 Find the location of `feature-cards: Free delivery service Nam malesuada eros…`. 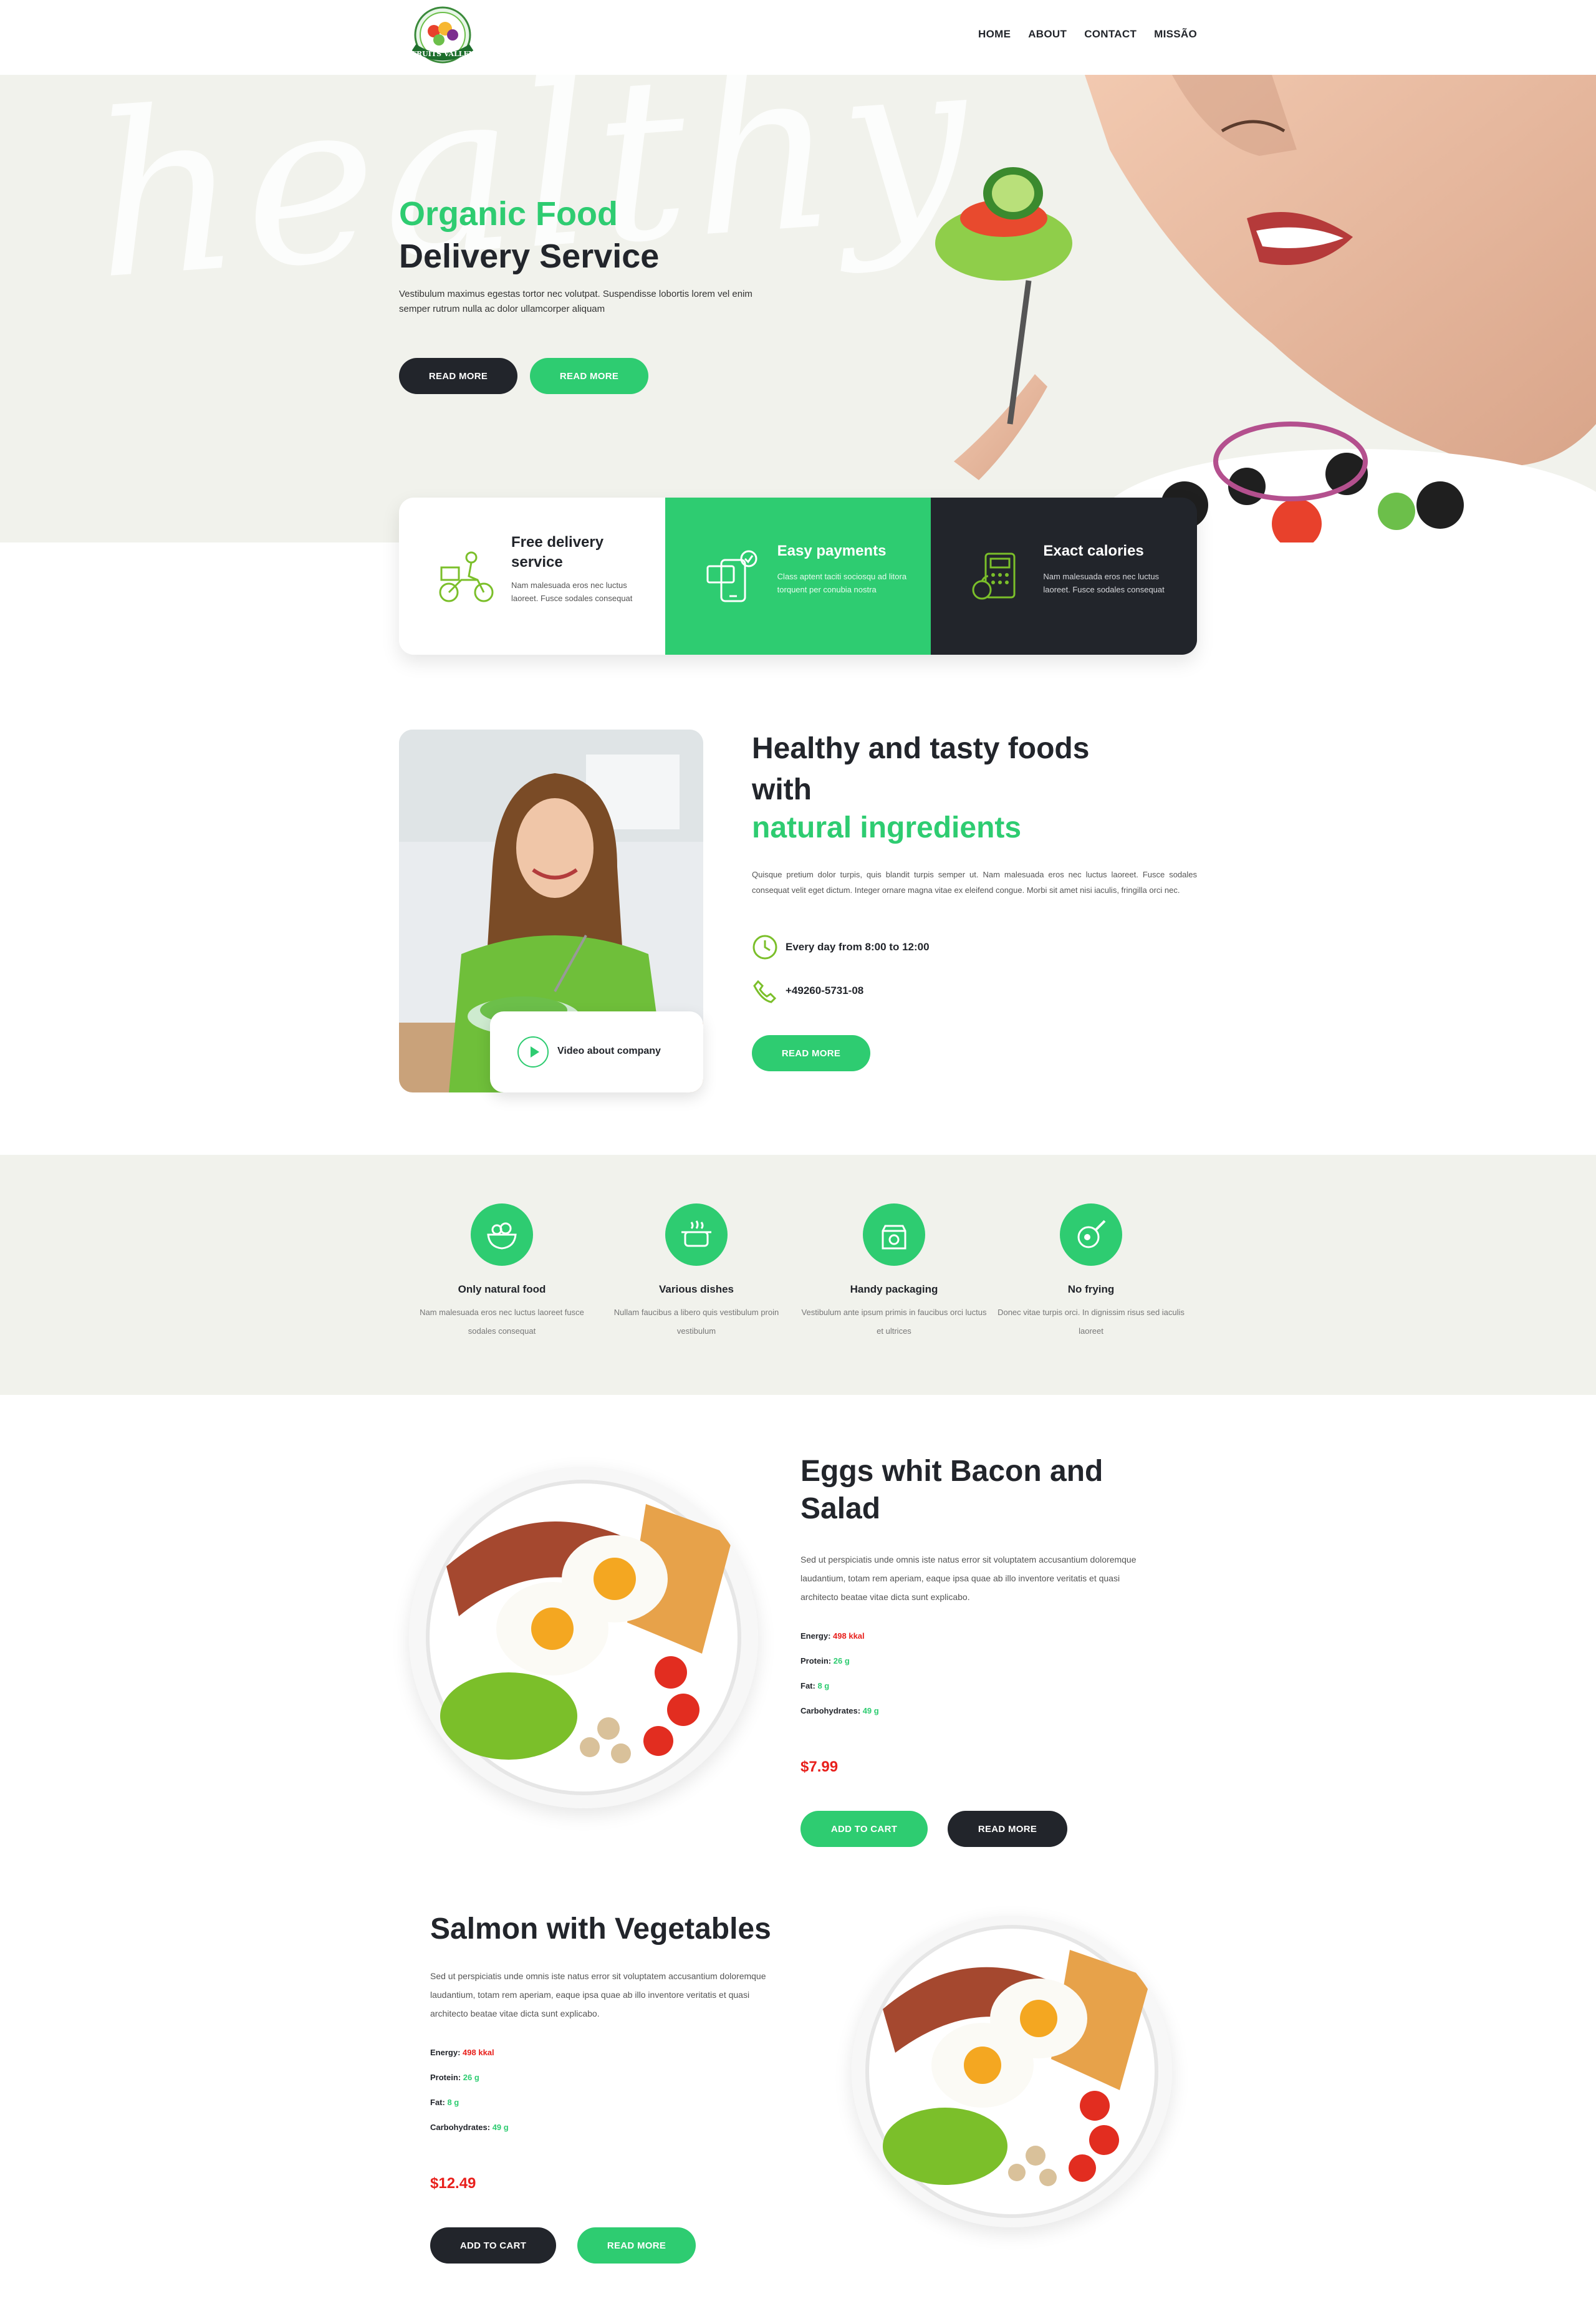

feature-cards: Free delivery service Nam malesuada eros… is located at coordinates (798, 576).